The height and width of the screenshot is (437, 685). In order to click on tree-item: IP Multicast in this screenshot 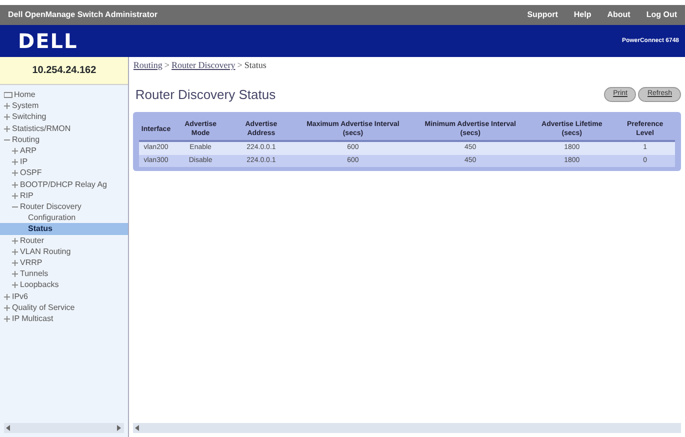, I will do `click(64, 318)`.